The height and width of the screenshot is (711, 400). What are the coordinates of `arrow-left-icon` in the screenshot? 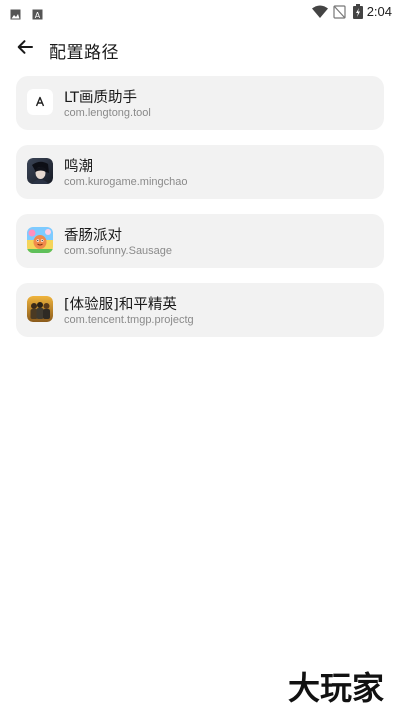 It's located at (25, 49).